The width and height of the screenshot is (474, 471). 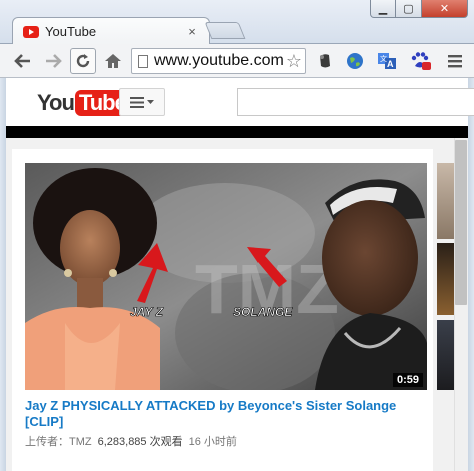 I want to click on tab-close-icon: ×, so click(x=192, y=31).